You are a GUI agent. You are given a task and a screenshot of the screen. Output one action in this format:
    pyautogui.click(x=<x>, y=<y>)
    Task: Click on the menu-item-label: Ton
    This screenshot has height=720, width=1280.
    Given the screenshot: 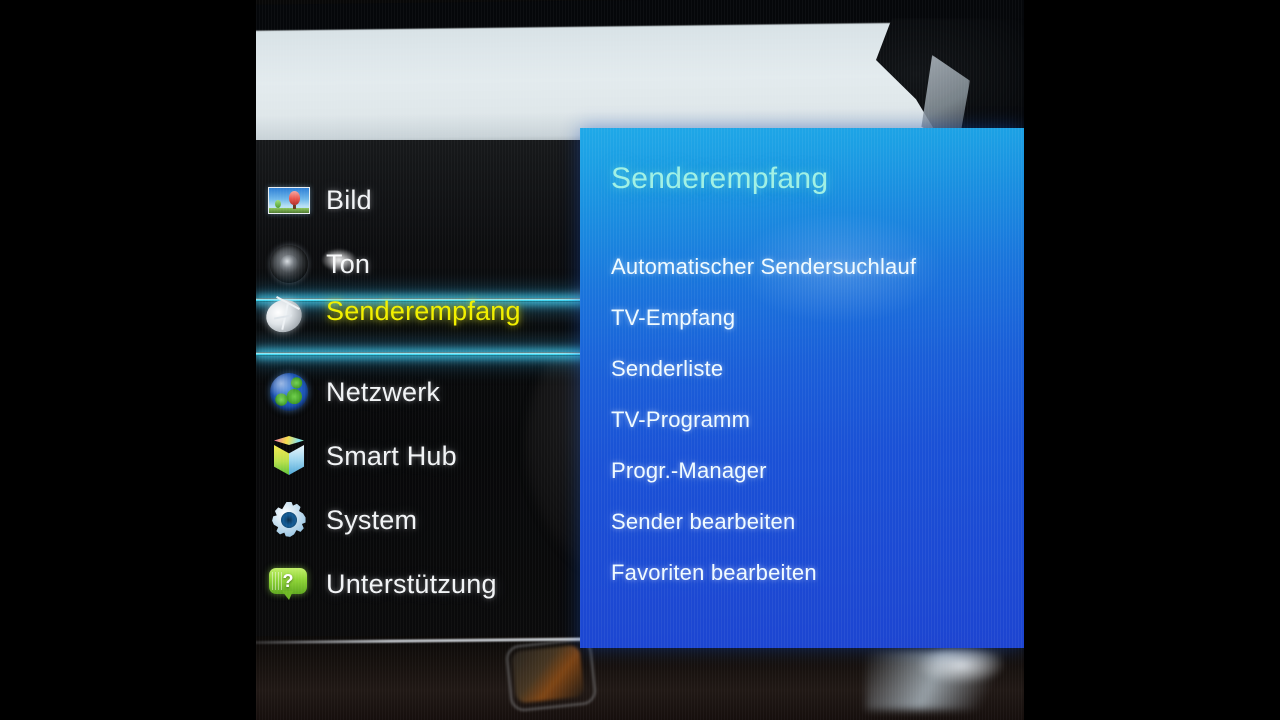 What is the action you would take?
    pyautogui.click(x=348, y=263)
    